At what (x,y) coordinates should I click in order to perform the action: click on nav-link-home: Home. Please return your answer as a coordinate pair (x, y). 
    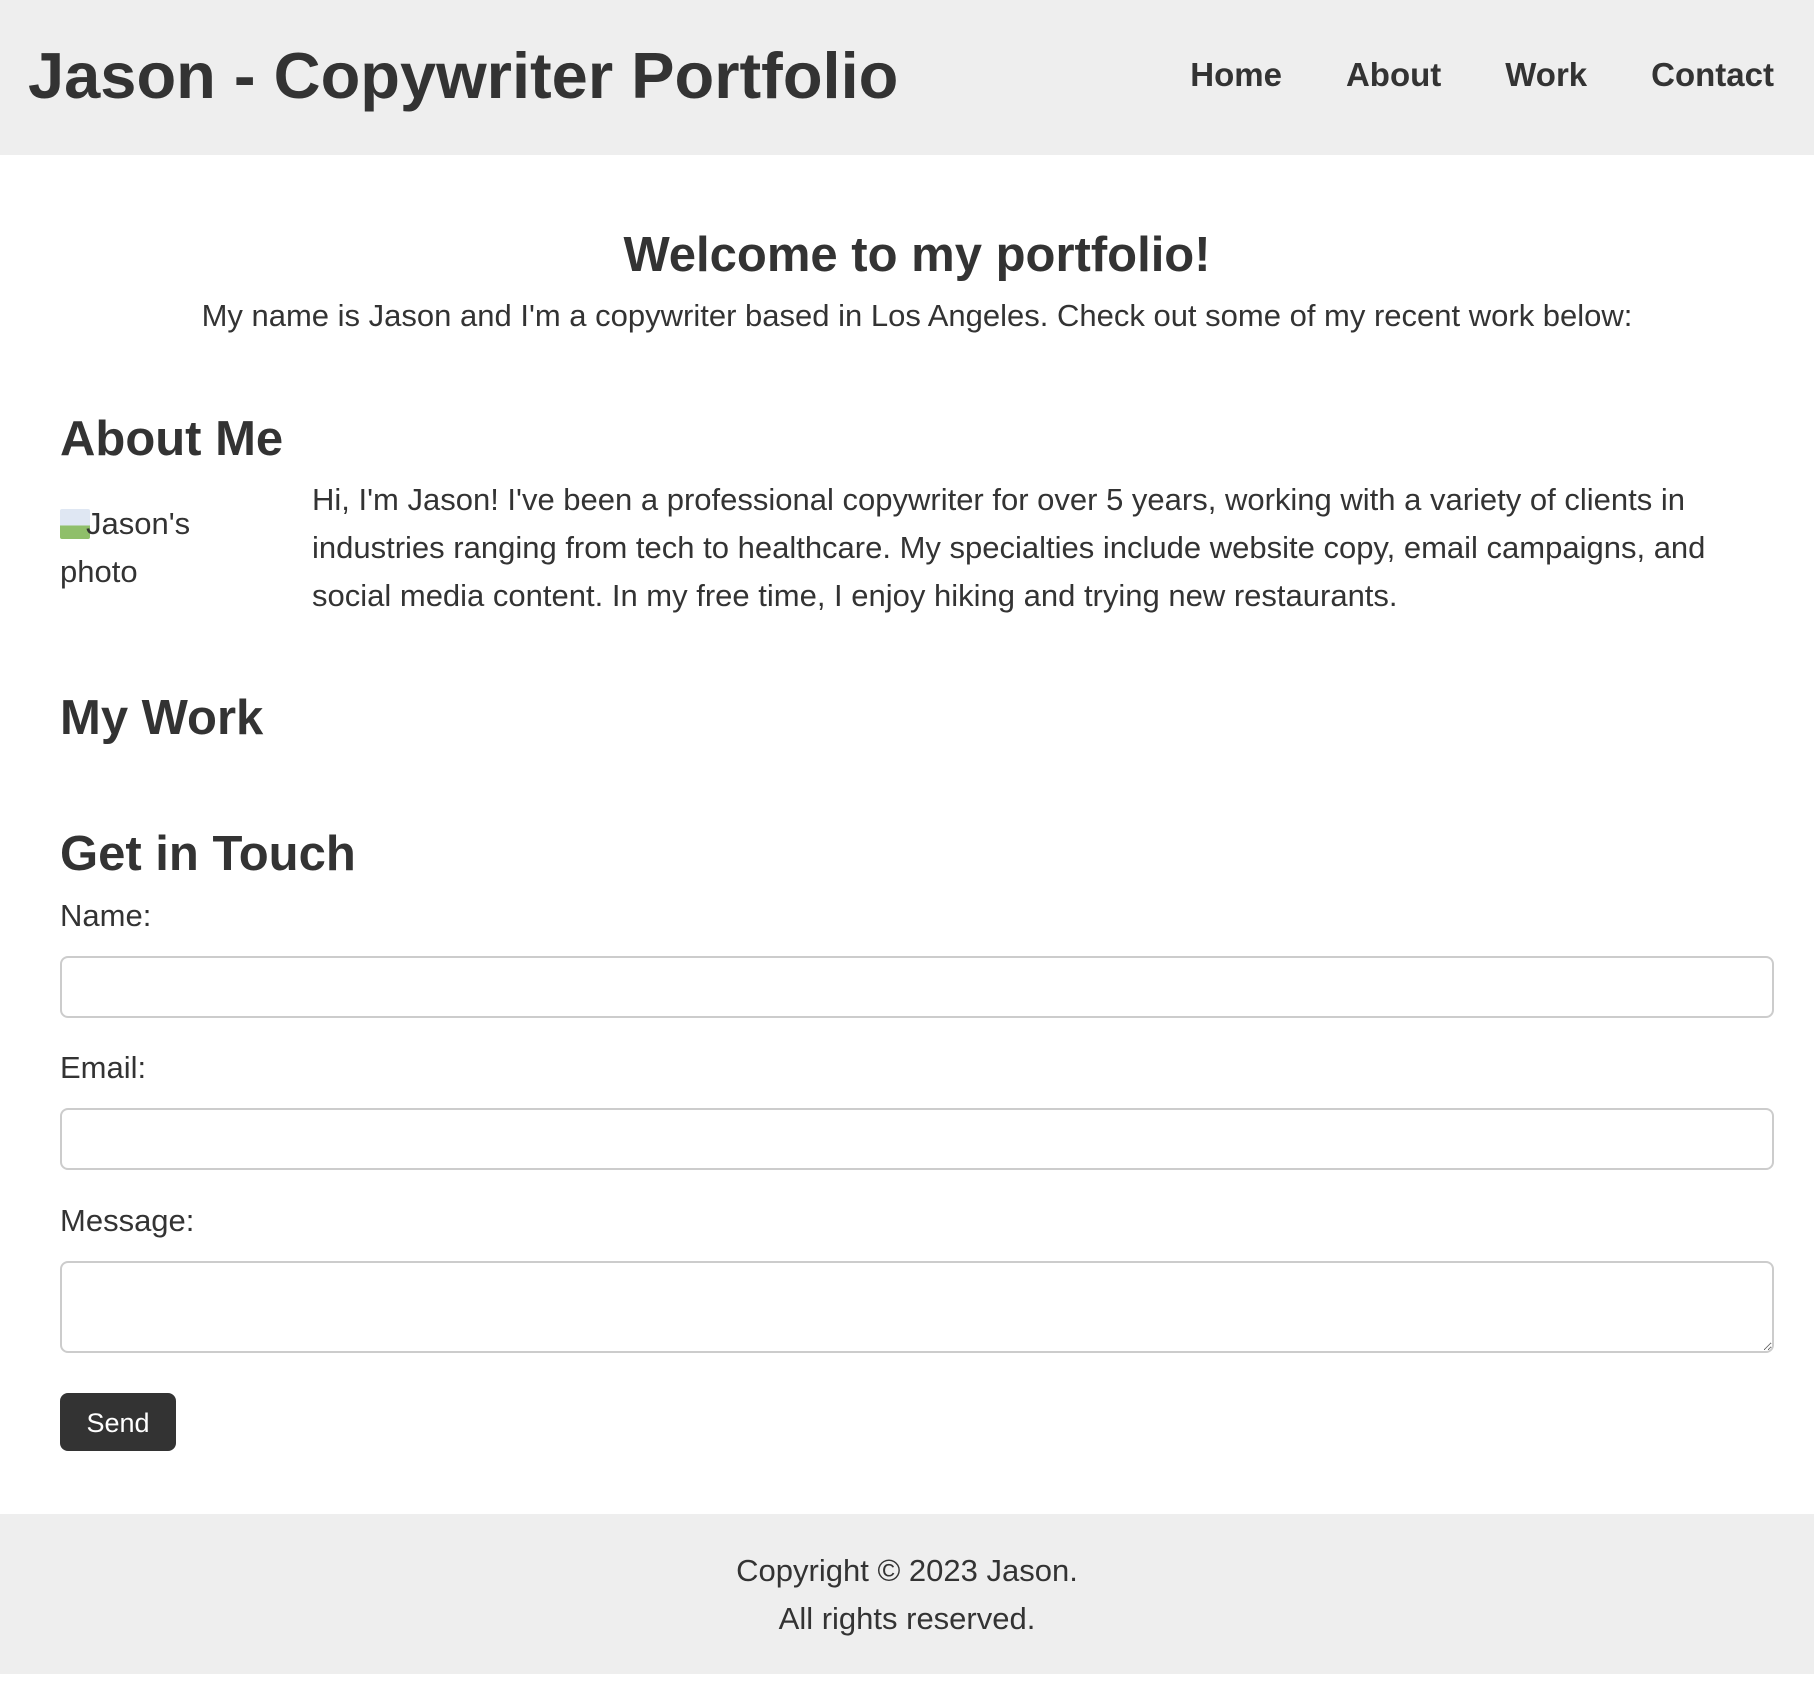
    Looking at the image, I should click on (1236, 75).